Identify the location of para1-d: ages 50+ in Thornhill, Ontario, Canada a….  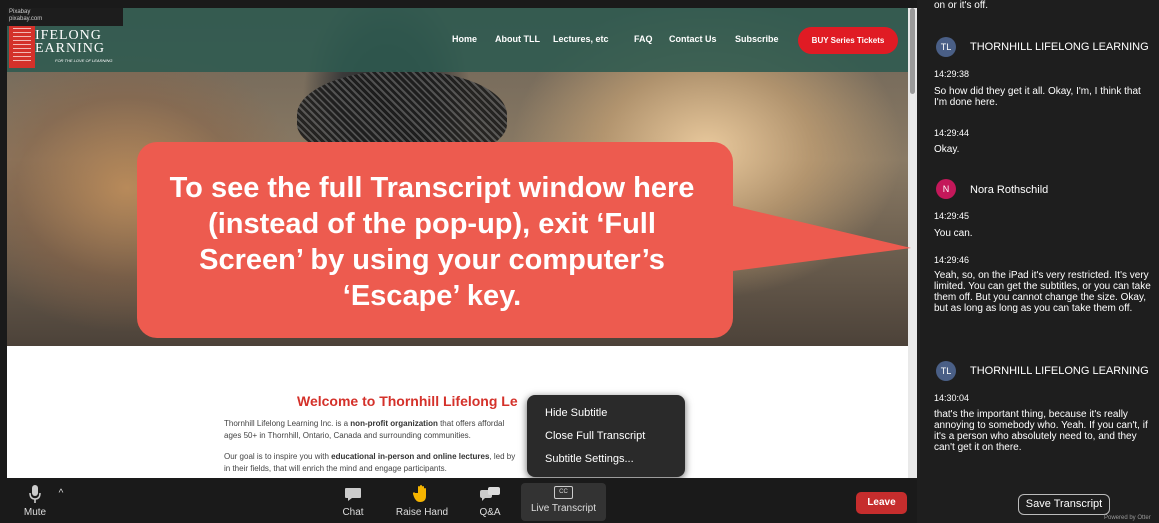
(347, 435).